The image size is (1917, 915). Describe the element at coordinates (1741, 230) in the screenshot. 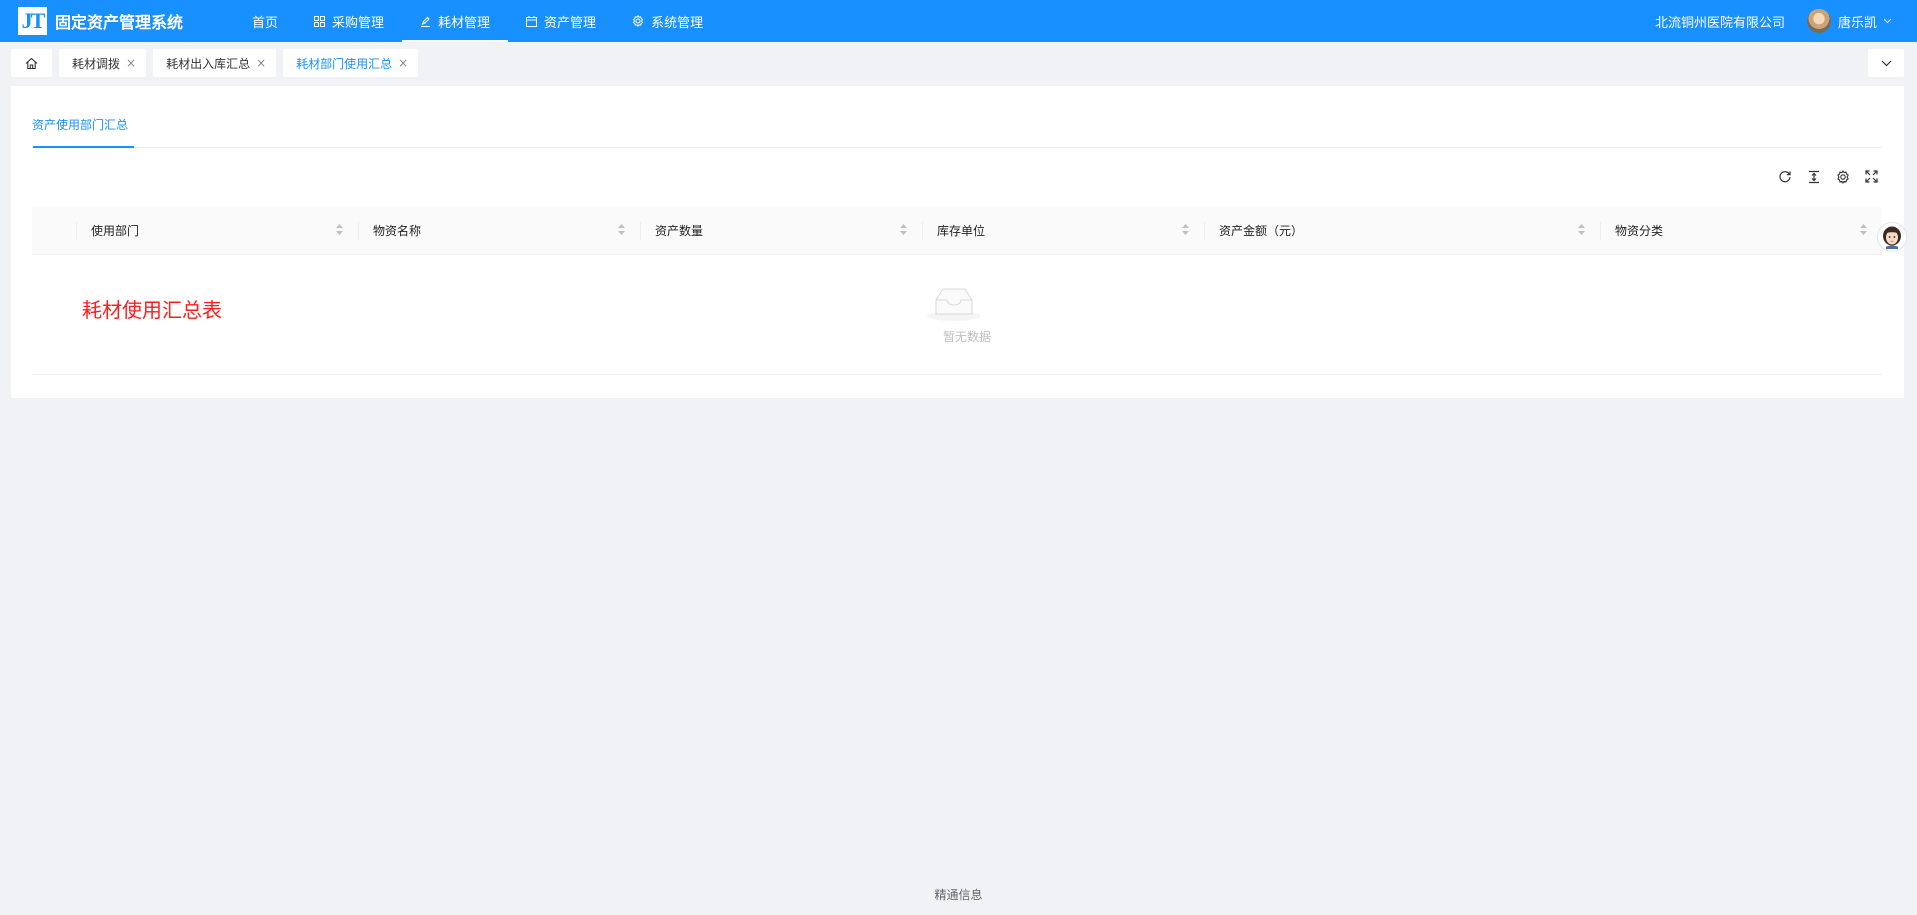

I see `column-header-material-category: 物资分类` at that location.